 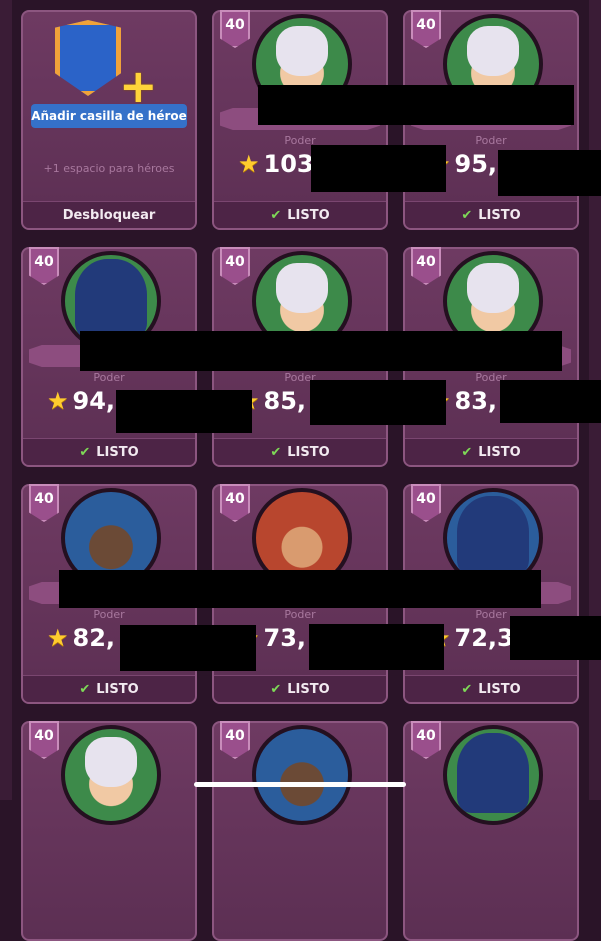 I want to click on home-indicator, so click(x=300, y=784).